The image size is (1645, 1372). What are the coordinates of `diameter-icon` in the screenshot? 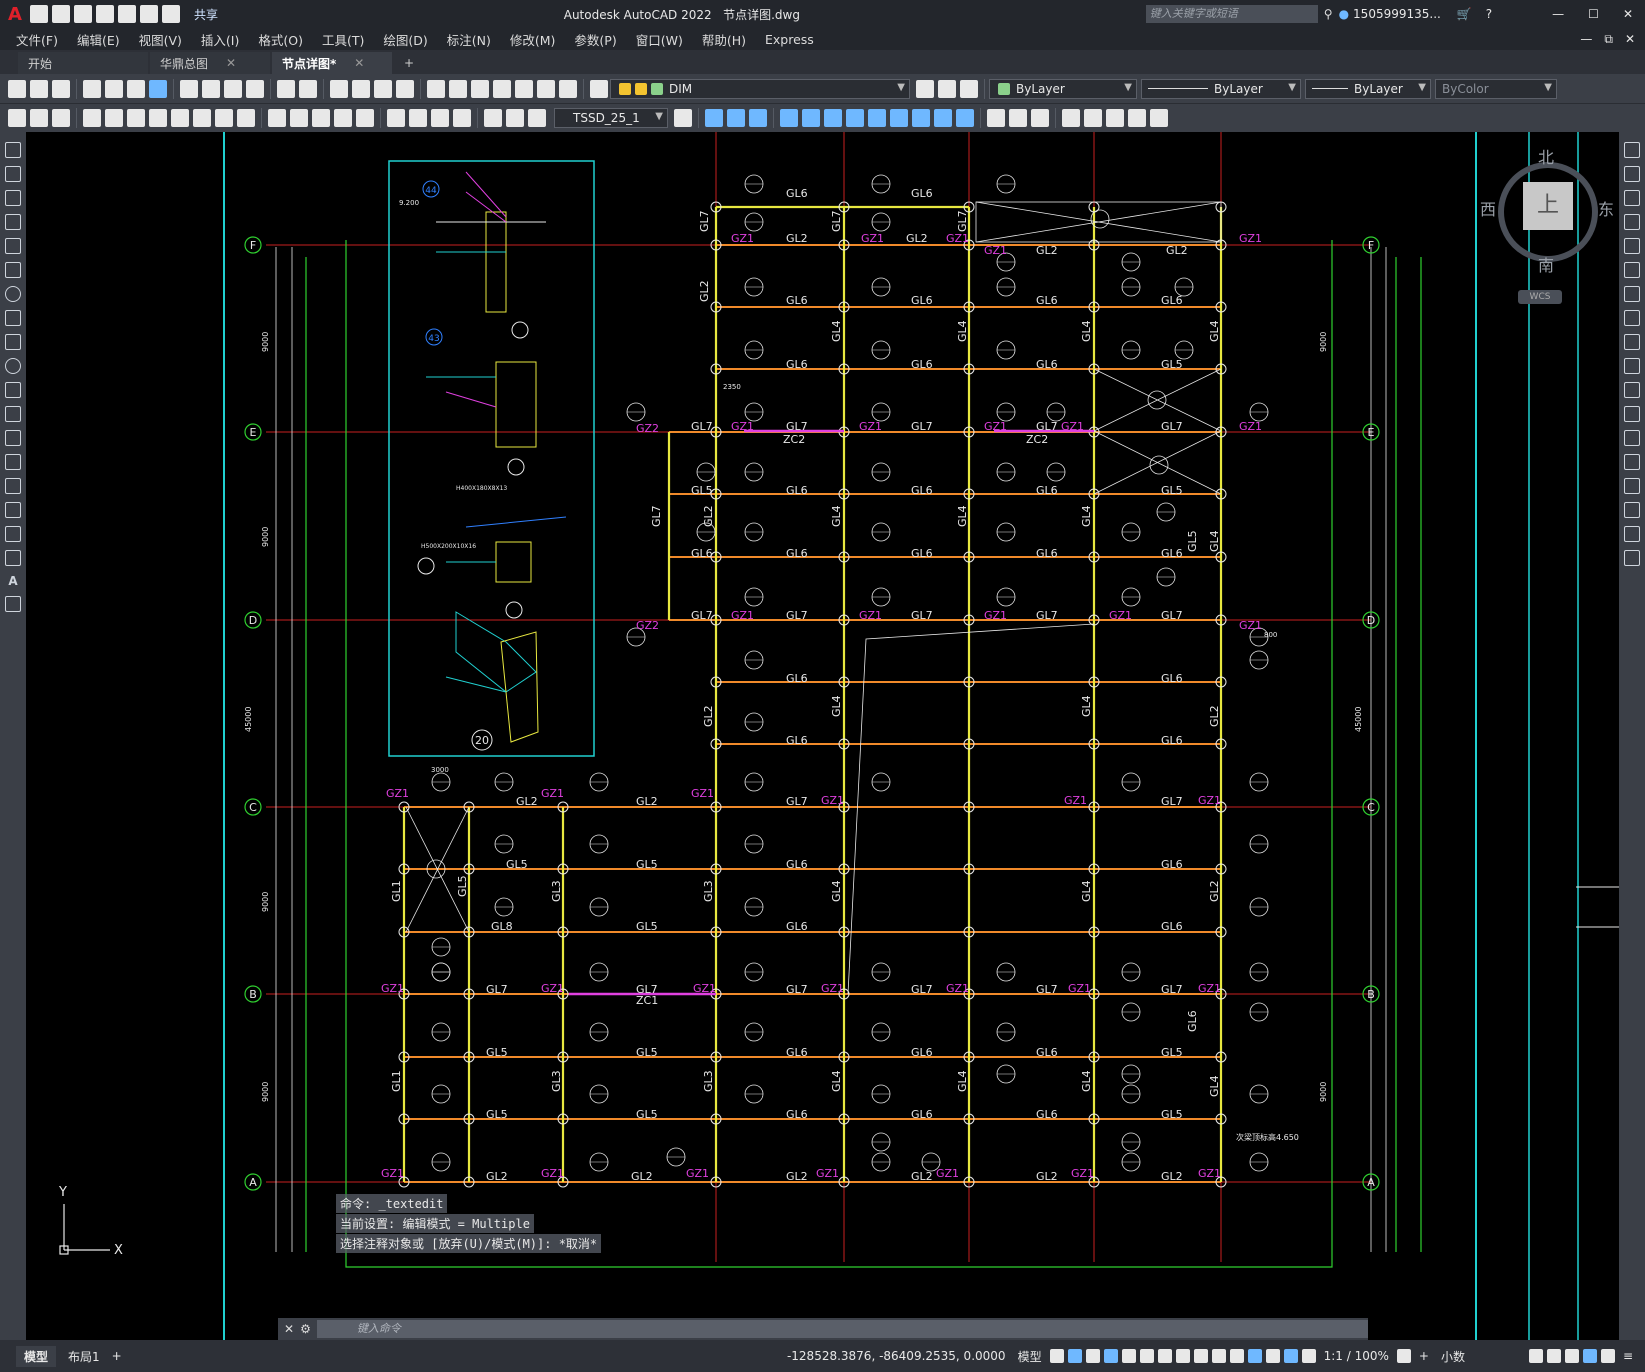 It's located at (224, 118).